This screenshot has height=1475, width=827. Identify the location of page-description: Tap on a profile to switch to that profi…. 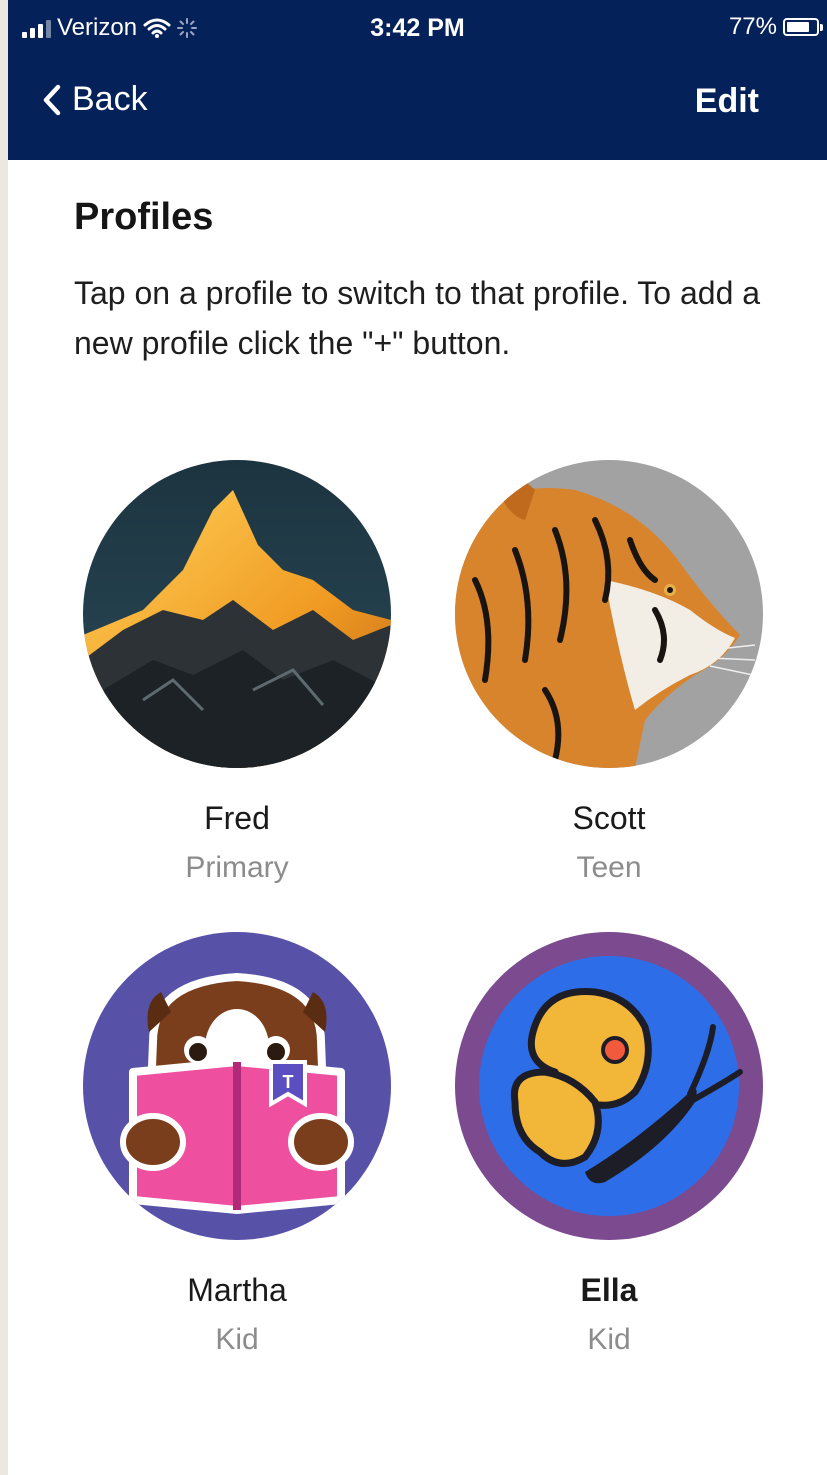
(417, 318).